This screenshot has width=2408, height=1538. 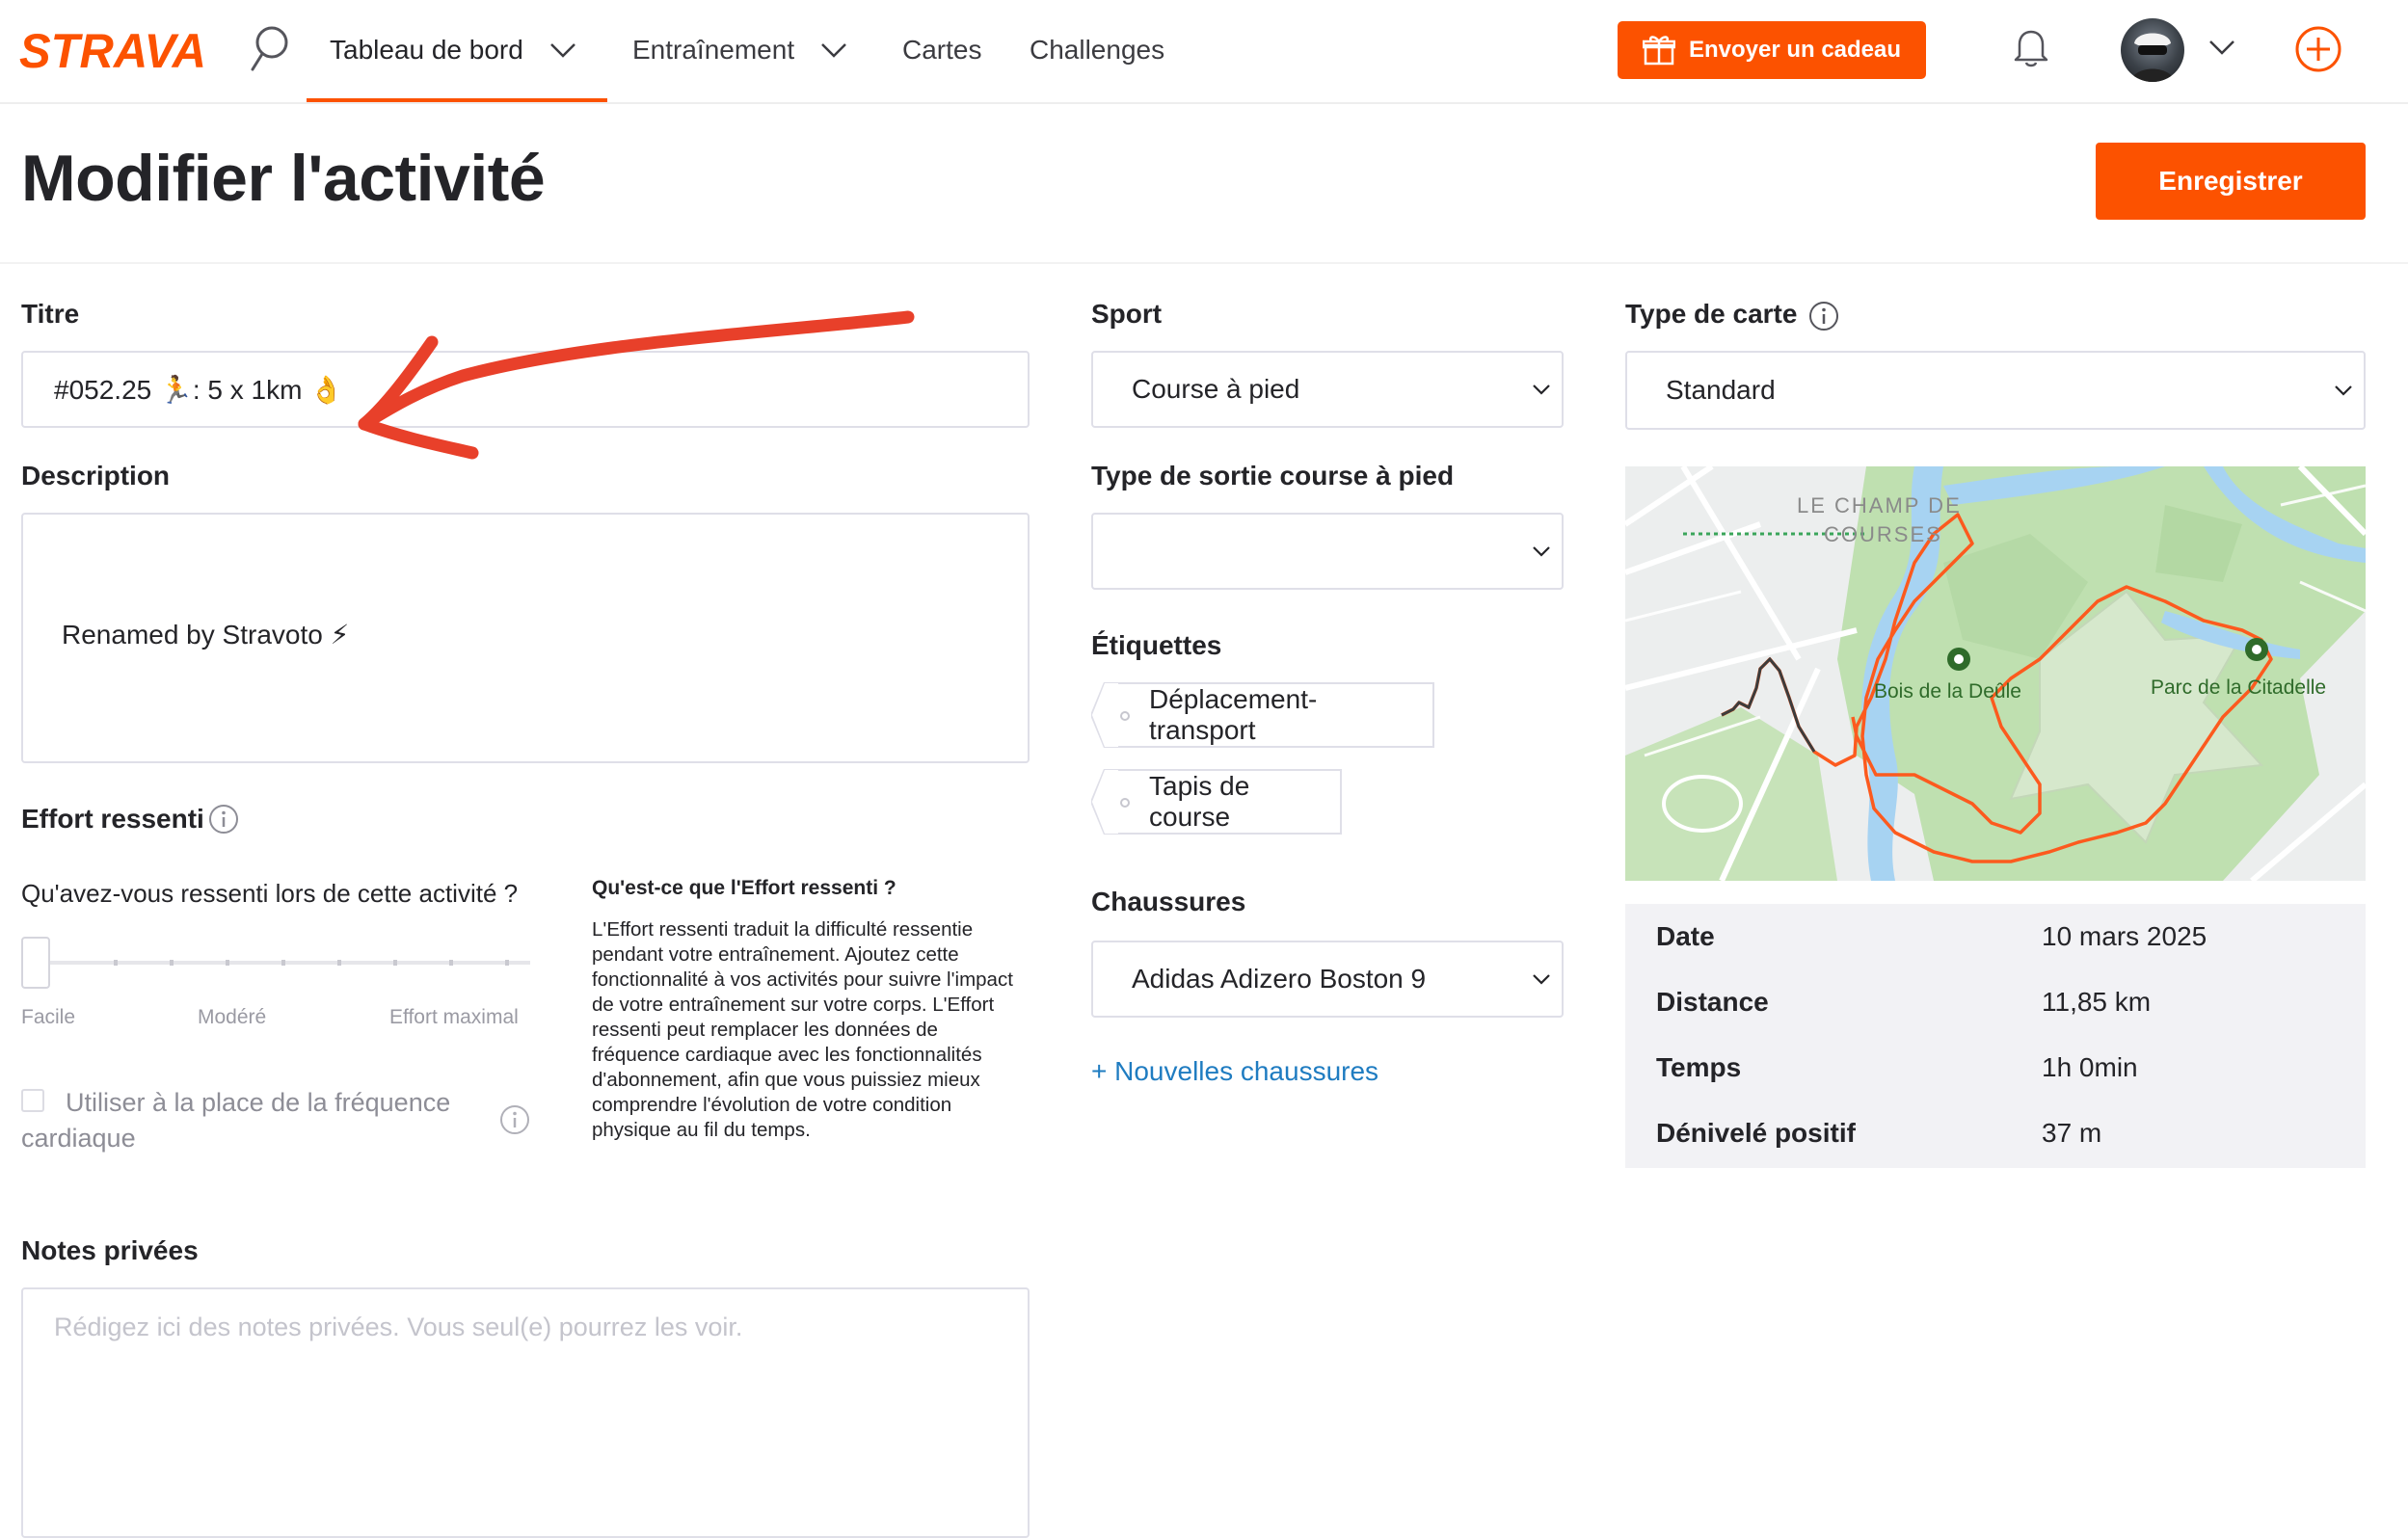 I want to click on save-button: Enregistrer, so click(x=2231, y=181).